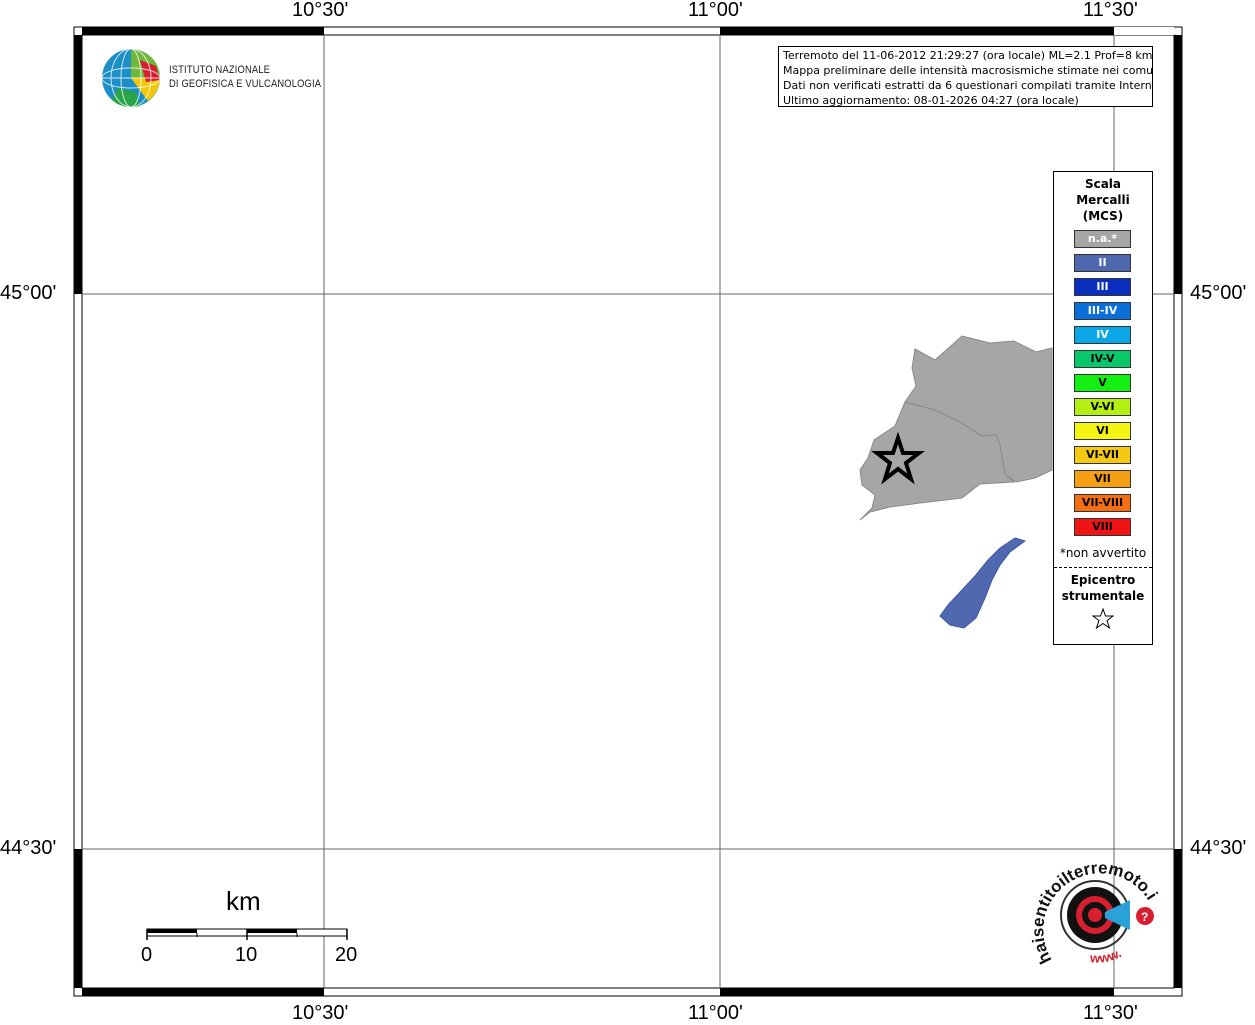 The width and height of the screenshot is (1255, 1025). What do you see at coordinates (1103, 567) in the screenshot?
I see `legend-divider` at bounding box center [1103, 567].